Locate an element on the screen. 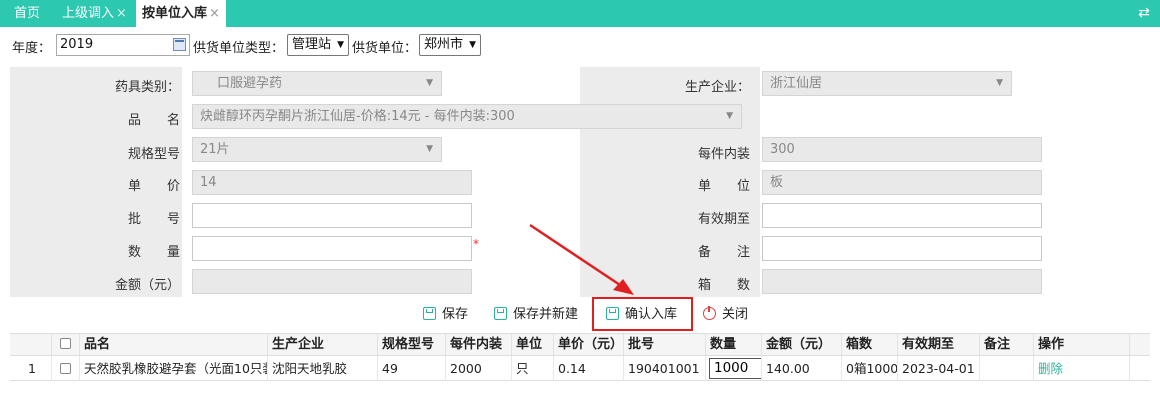  header-quantity: 数量 is located at coordinates (734, 345).